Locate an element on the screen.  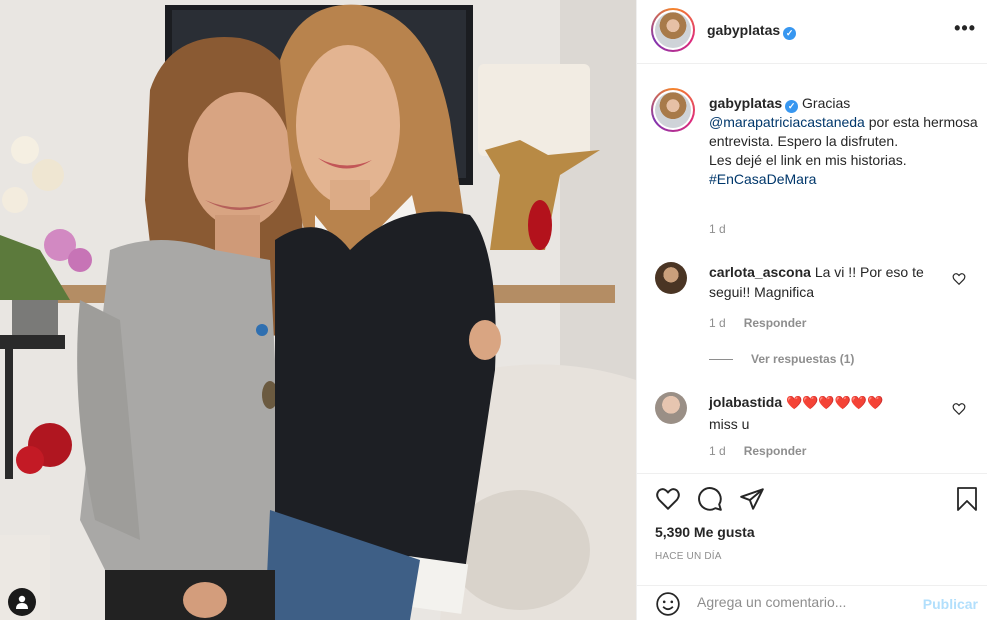
caption-text-line2: Les dejé el link en mis historias. is located at coordinates (808, 160).